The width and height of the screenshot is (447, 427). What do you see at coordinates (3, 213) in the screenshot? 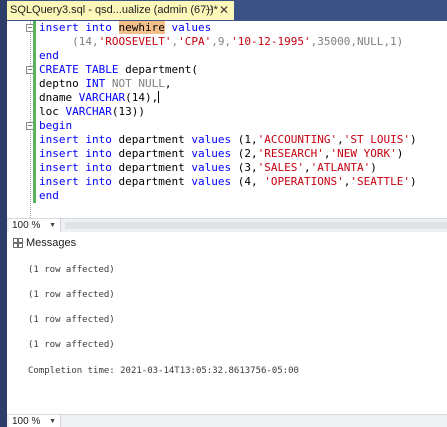
I see `left-window-edge` at bounding box center [3, 213].